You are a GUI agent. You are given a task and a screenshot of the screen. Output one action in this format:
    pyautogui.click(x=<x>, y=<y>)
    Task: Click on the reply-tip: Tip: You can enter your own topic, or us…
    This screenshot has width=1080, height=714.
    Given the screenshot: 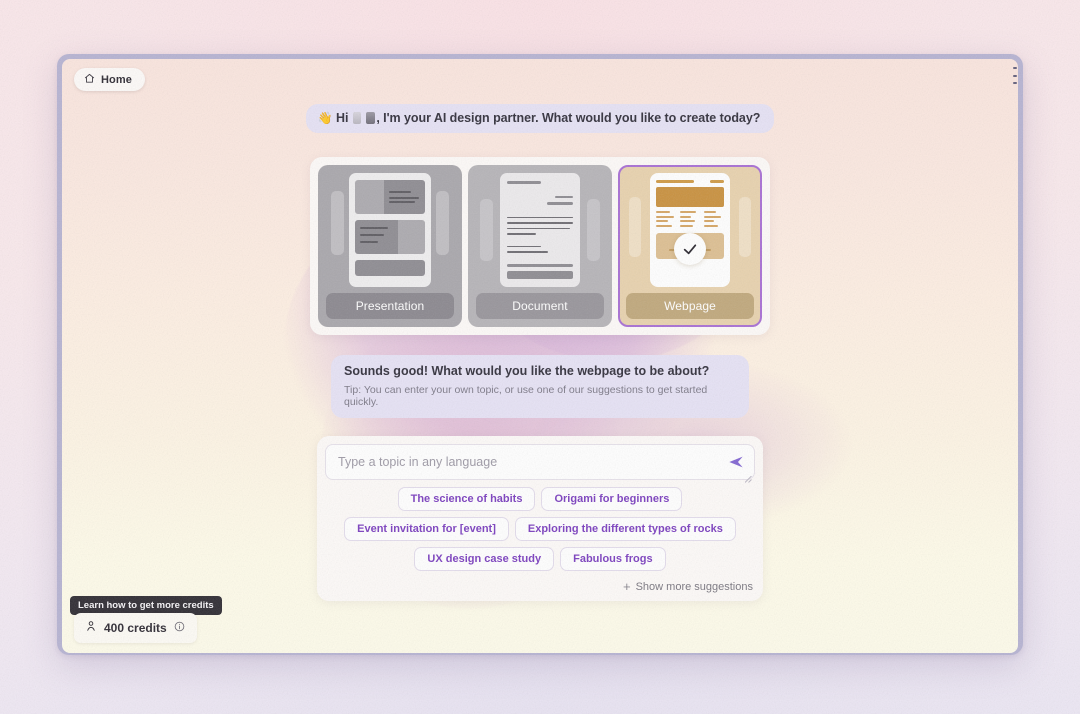 What is the action you would take?
    pyautogui.click(x=526, y=396)
    